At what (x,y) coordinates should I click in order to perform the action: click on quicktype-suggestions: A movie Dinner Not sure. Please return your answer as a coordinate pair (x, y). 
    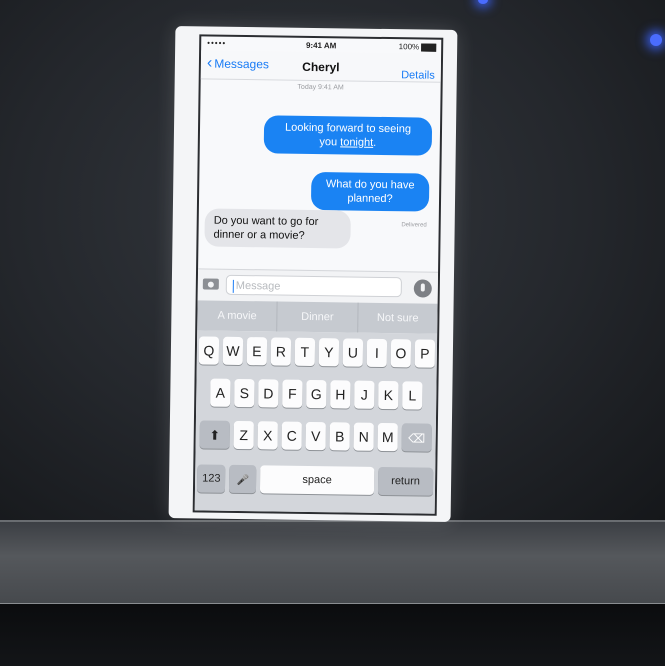
    Looking at the image, I should click on (317, 317).